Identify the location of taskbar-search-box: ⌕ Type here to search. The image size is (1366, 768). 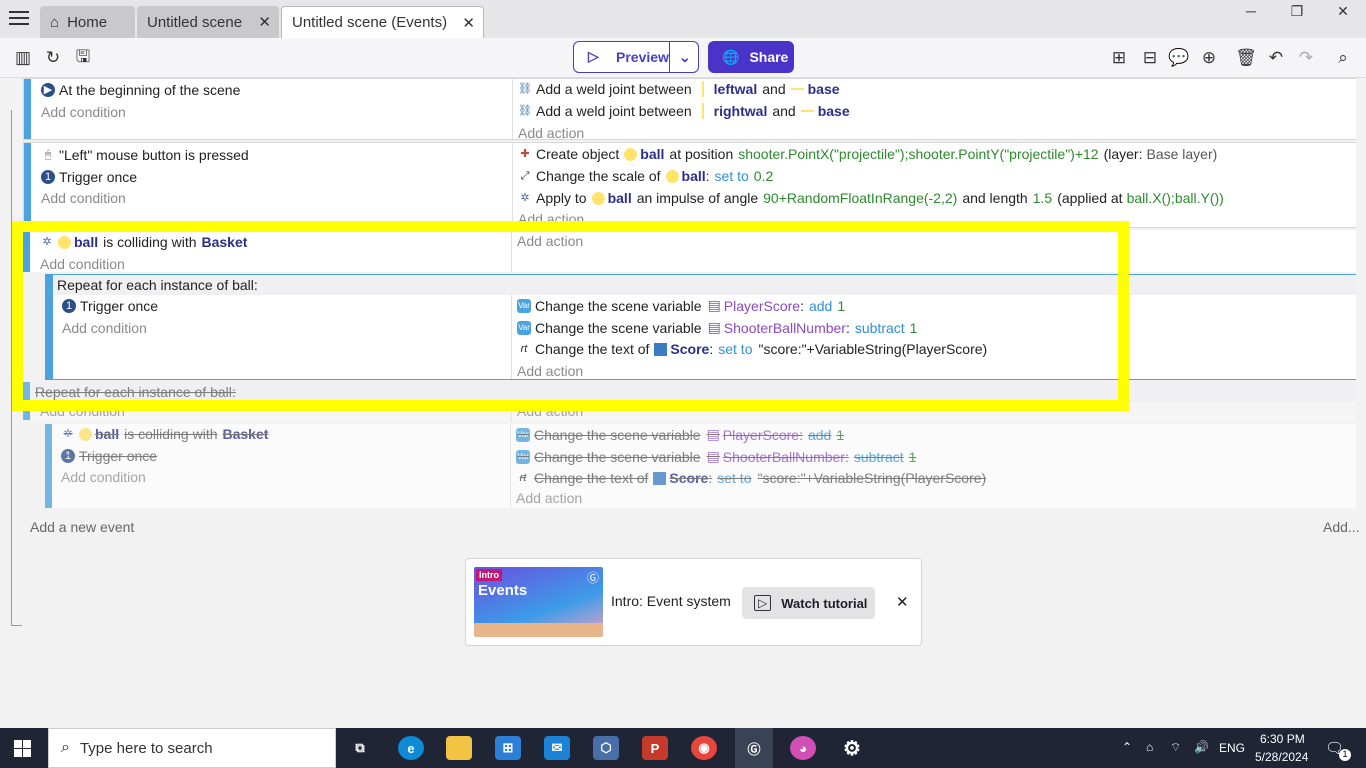
(192, 748).